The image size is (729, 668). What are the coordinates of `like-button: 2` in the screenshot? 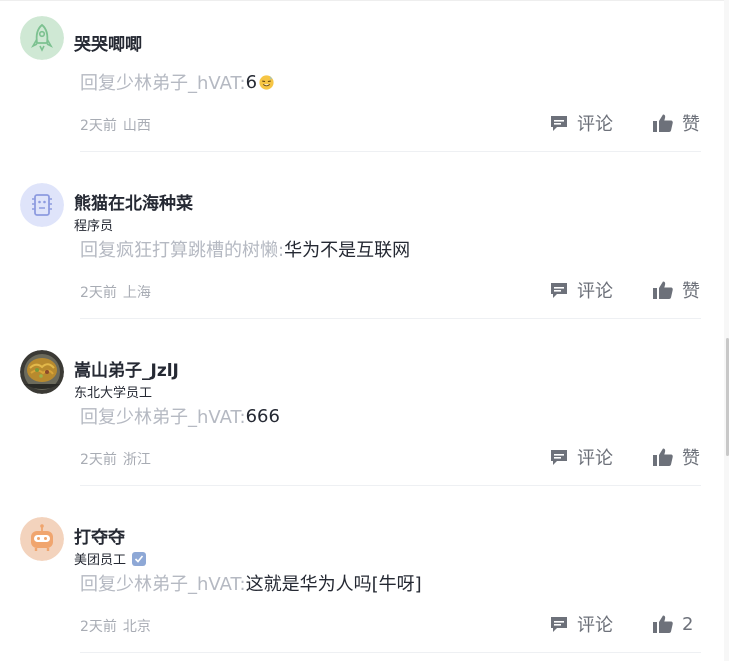 It's located at (672, 624).